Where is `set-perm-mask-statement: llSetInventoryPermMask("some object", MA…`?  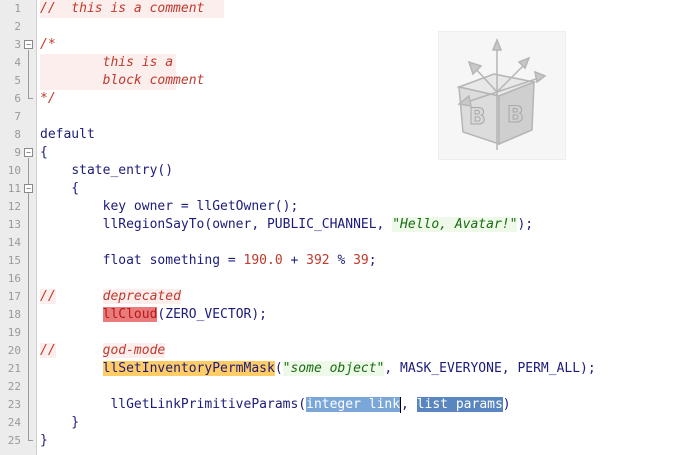 set-perm-mask-statement: llSetInventoryPermMask("some object", MA… is located at coordinates (349, 368).